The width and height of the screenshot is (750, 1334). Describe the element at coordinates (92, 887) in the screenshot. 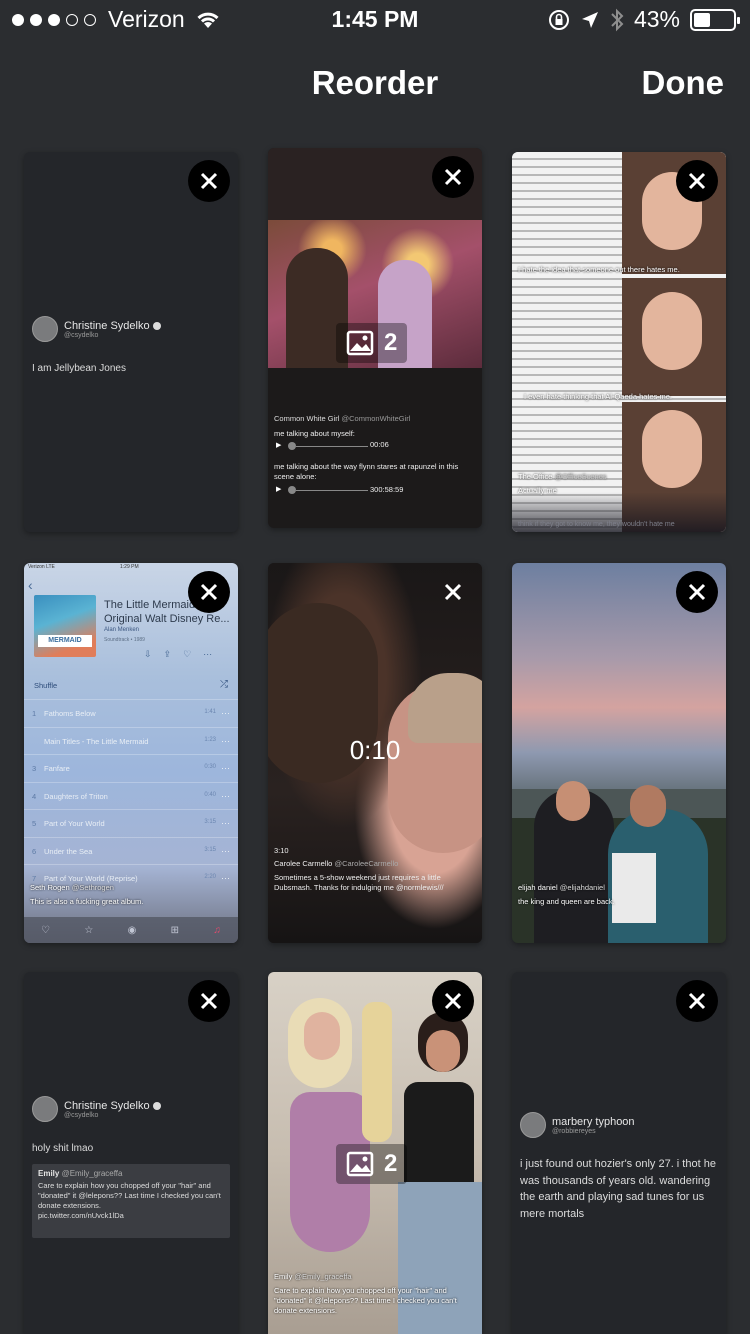

I see `tweet-handle: @Sethrogen` at that location.